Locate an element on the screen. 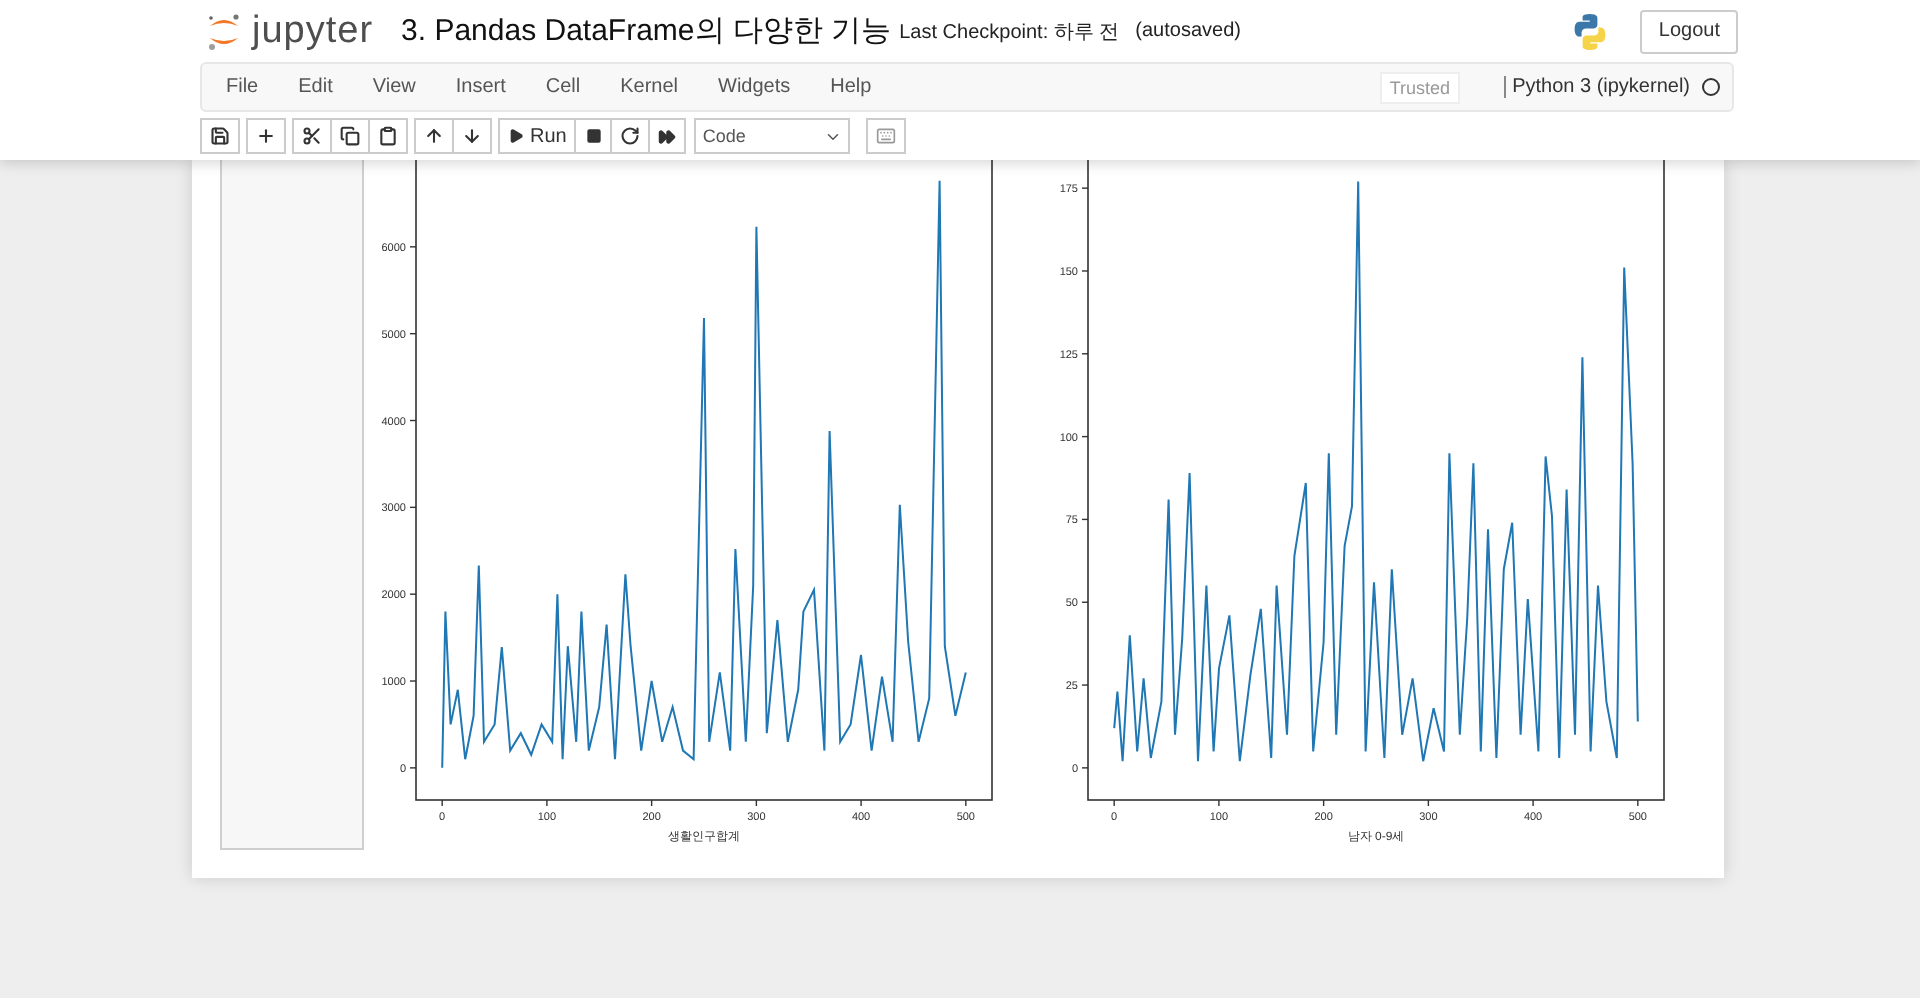  notebook-title: 3. Pandas DataFrame의 다양한 기능 is located at coordinates (646, 31).